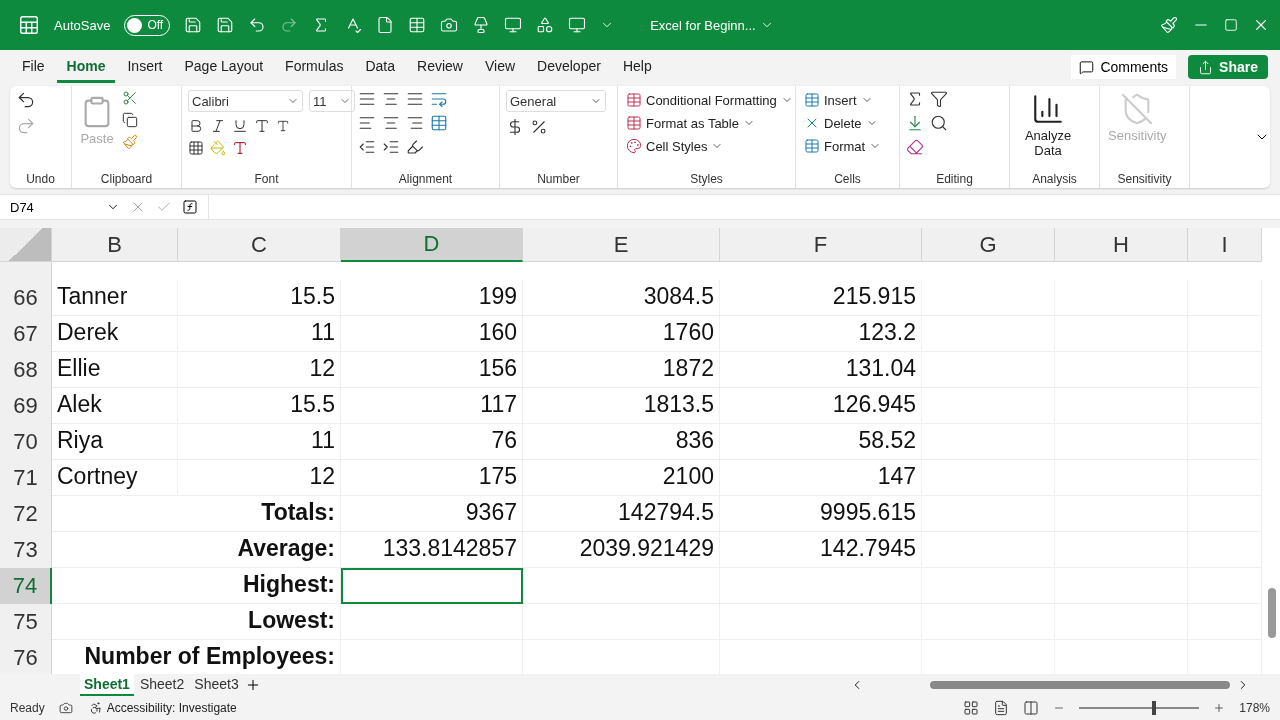  What do you see at coordinates (843, 146) in the screenshot?
I see `format-cells-button: Format` at bounding box center [843, 146].